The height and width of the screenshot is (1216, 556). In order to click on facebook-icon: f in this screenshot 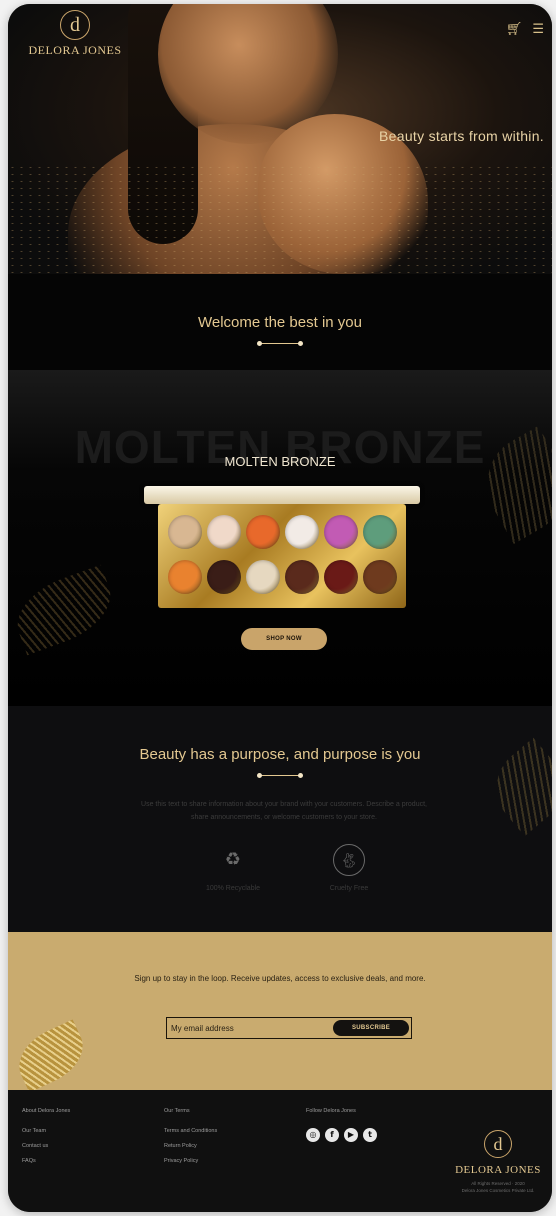, I will do `click(332, 1135)`.